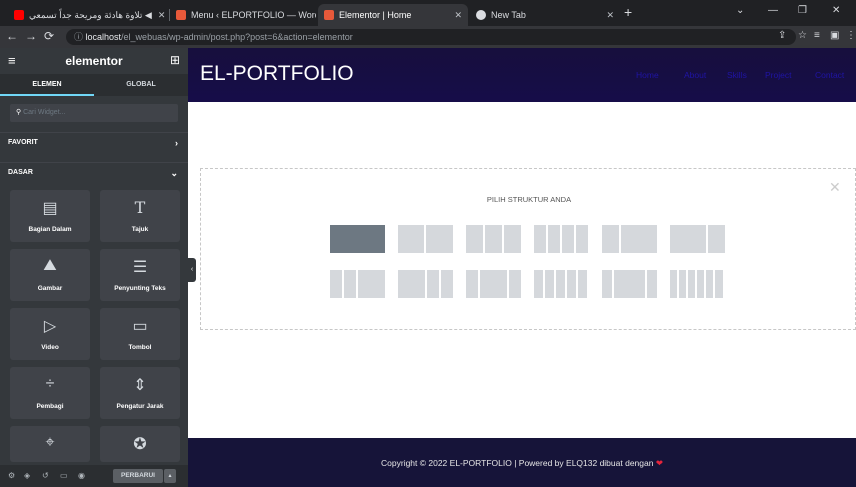 The width and height of the screenshot is (856, 487). Describe the element at coordinates (138, 476) in the screenshot. I see `update-button: PERBARUI` at that location.